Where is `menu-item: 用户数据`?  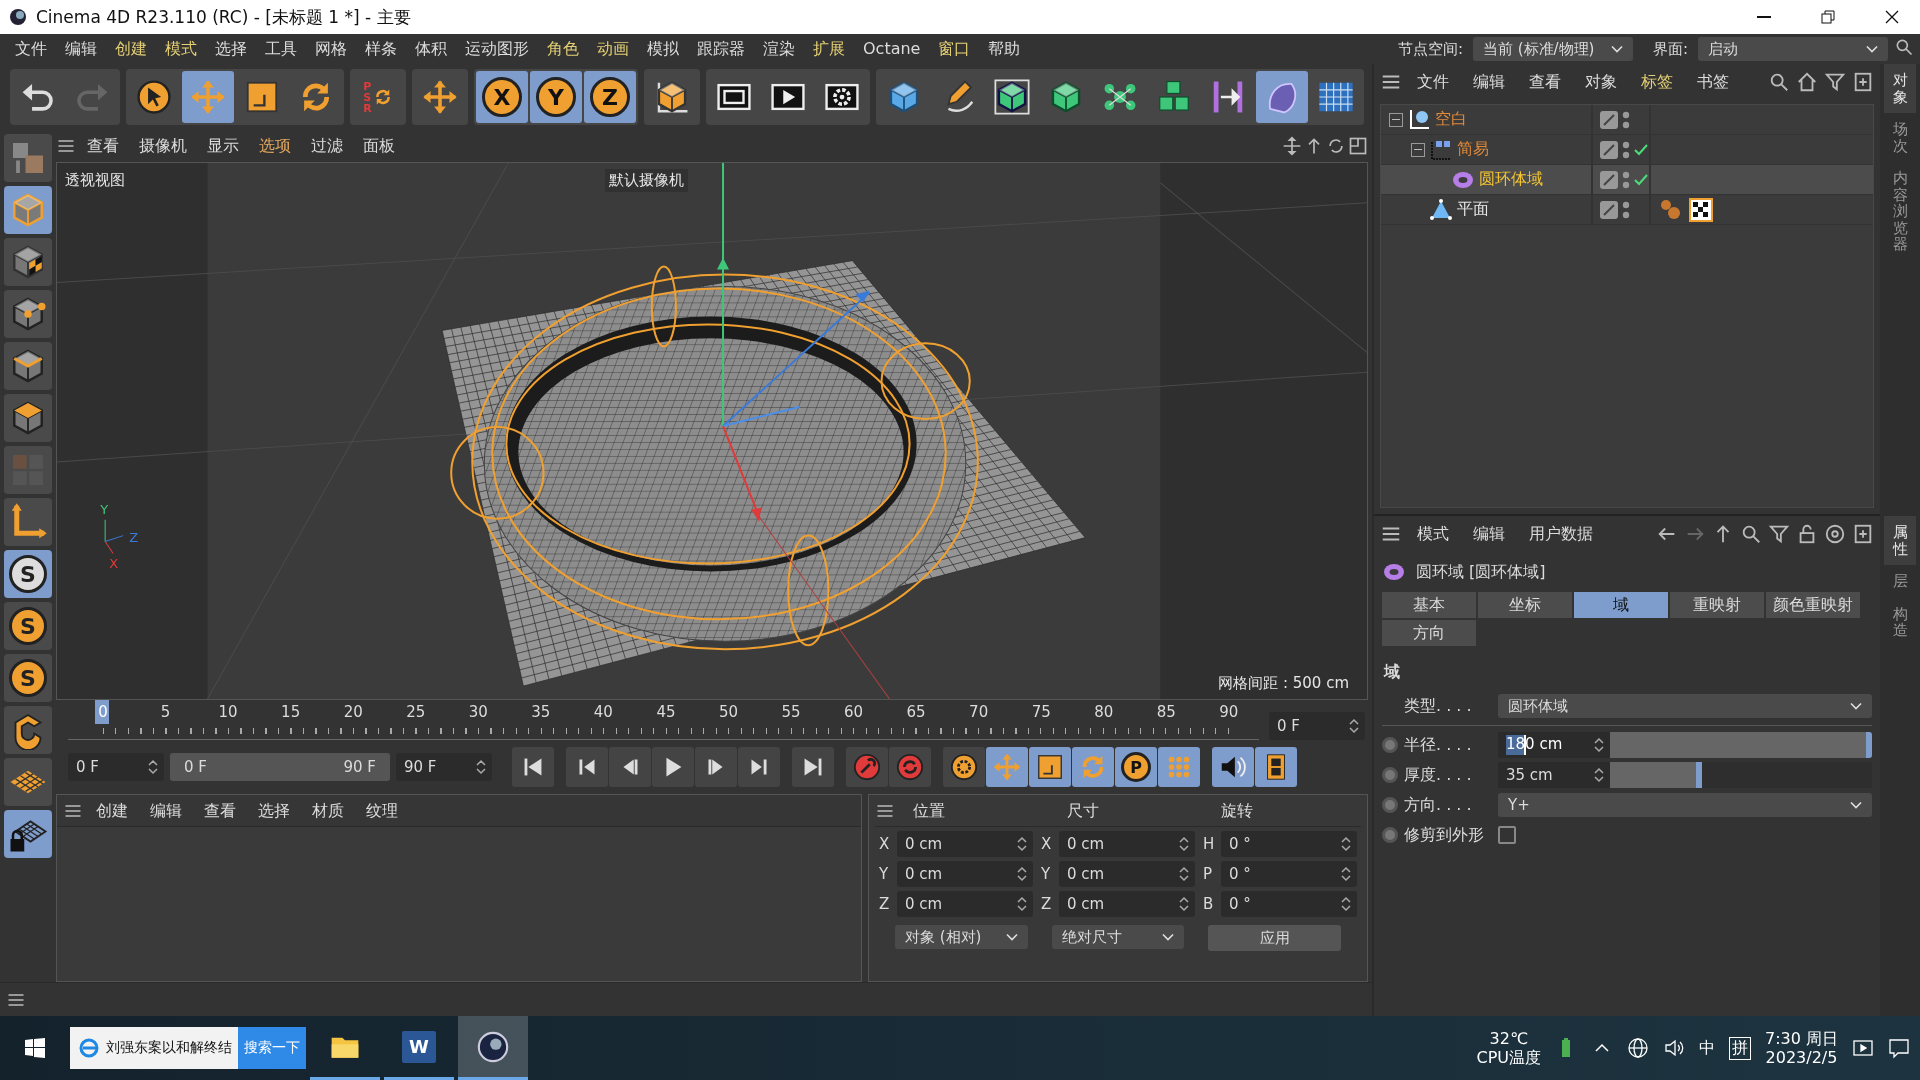 menu-item: 用户数据 is located at coordinates (1561, 534).